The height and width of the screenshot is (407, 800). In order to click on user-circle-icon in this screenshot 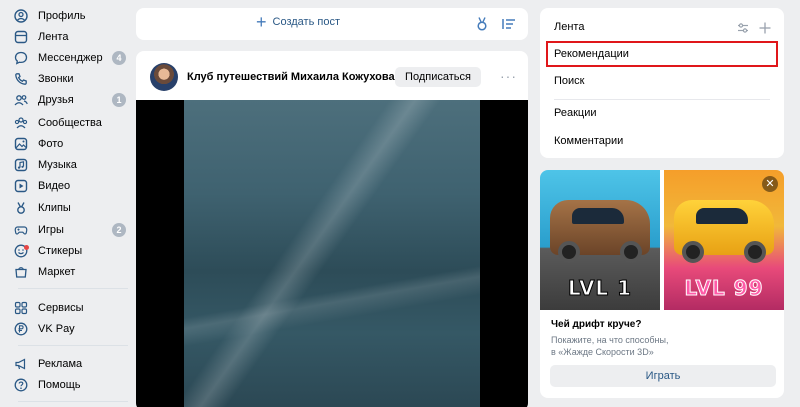, I will do `click(21, 16)`.